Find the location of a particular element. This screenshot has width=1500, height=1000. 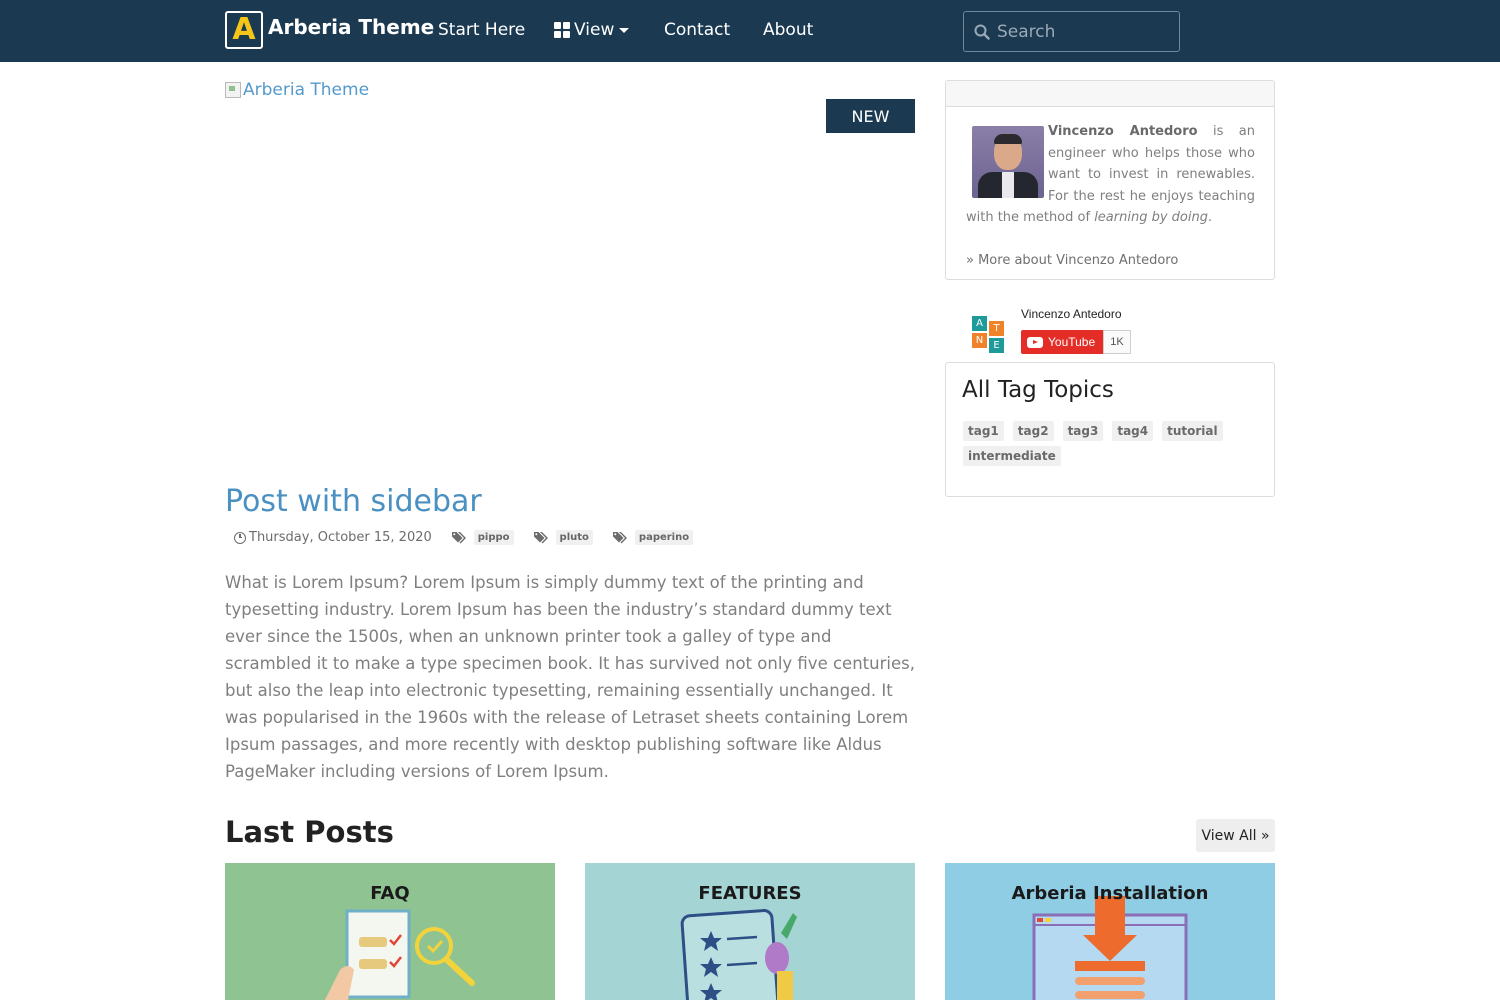

nav-start-here: Start Here is located at coordinates (481, 30).